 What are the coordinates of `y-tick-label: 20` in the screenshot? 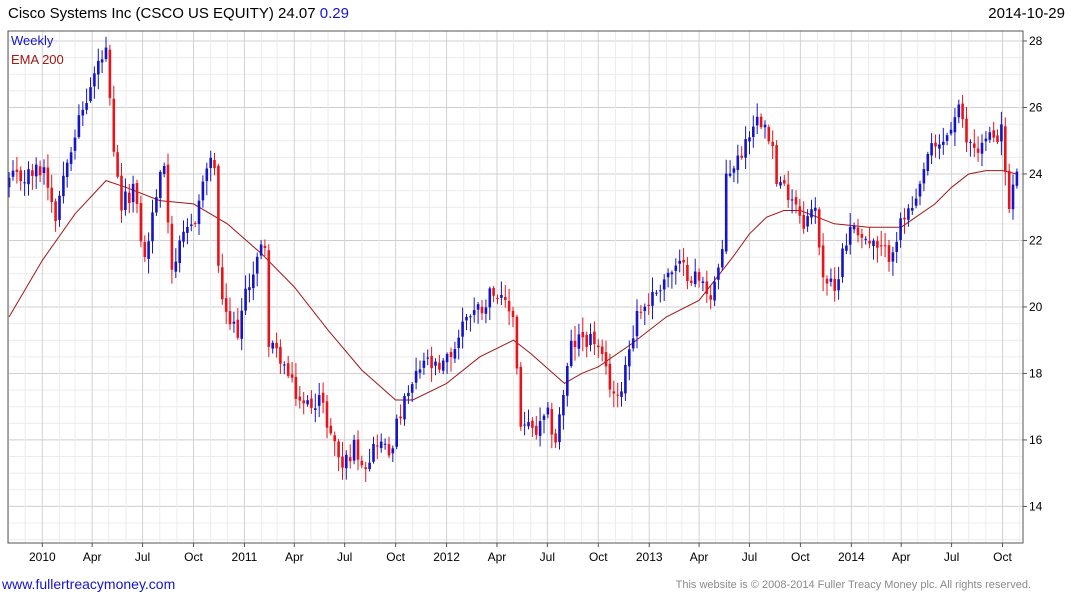 It's located at (1036, 307).